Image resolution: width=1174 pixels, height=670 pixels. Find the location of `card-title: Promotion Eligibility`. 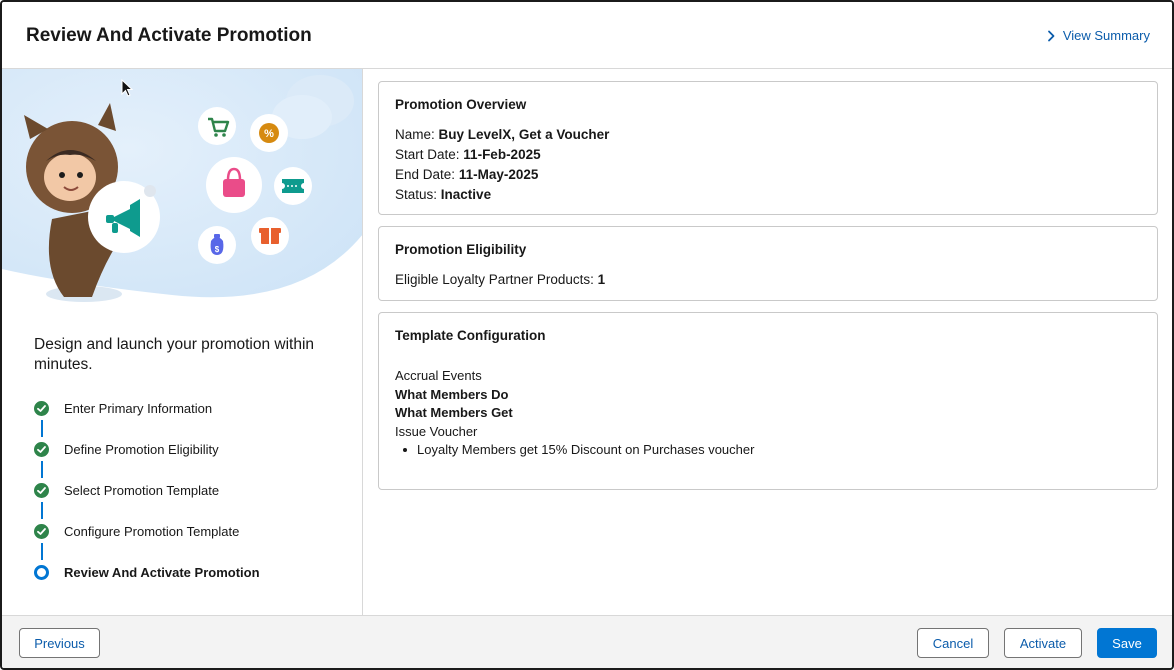

card-title: Promotion Eligibility is located at coordinates (461, 249).